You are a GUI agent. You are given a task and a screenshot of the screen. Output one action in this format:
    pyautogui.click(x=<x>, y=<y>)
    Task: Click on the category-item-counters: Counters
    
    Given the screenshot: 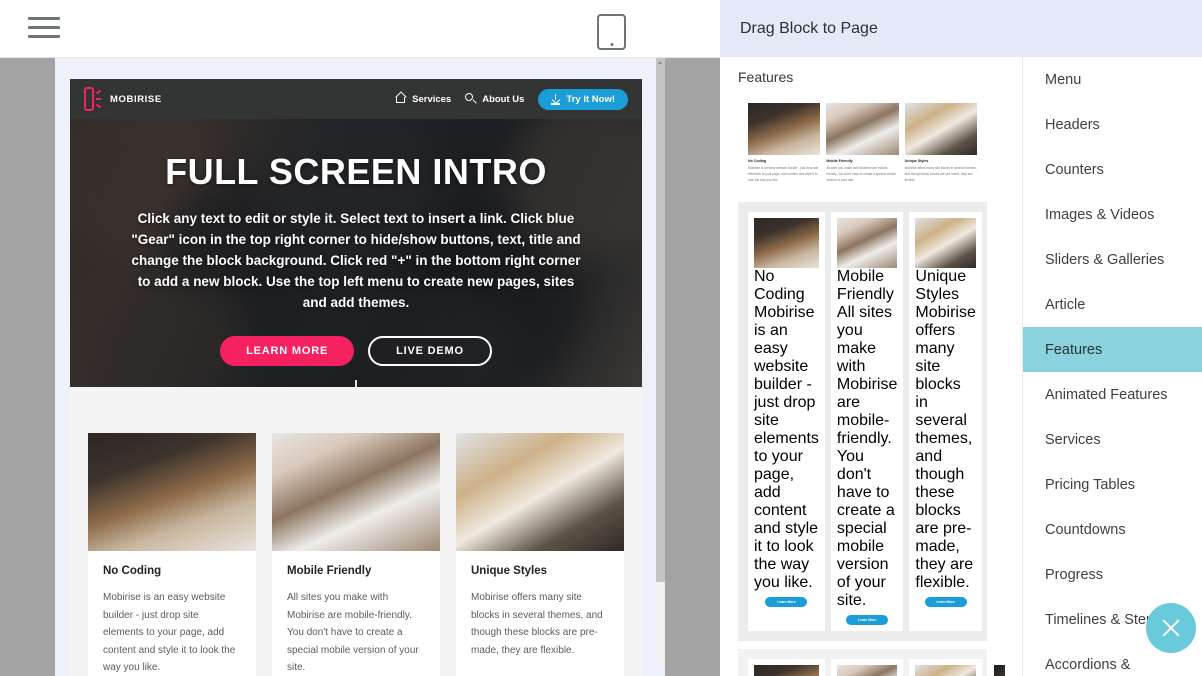 What is the action you would take?
    pyautogui.click(x=1112, y=169)
    